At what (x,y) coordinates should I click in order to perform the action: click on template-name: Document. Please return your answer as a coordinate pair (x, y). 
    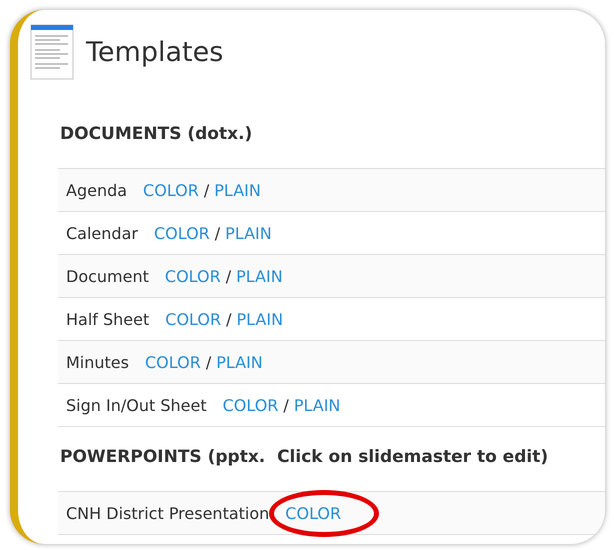
    Looking at the image, I should click on (107, 276).